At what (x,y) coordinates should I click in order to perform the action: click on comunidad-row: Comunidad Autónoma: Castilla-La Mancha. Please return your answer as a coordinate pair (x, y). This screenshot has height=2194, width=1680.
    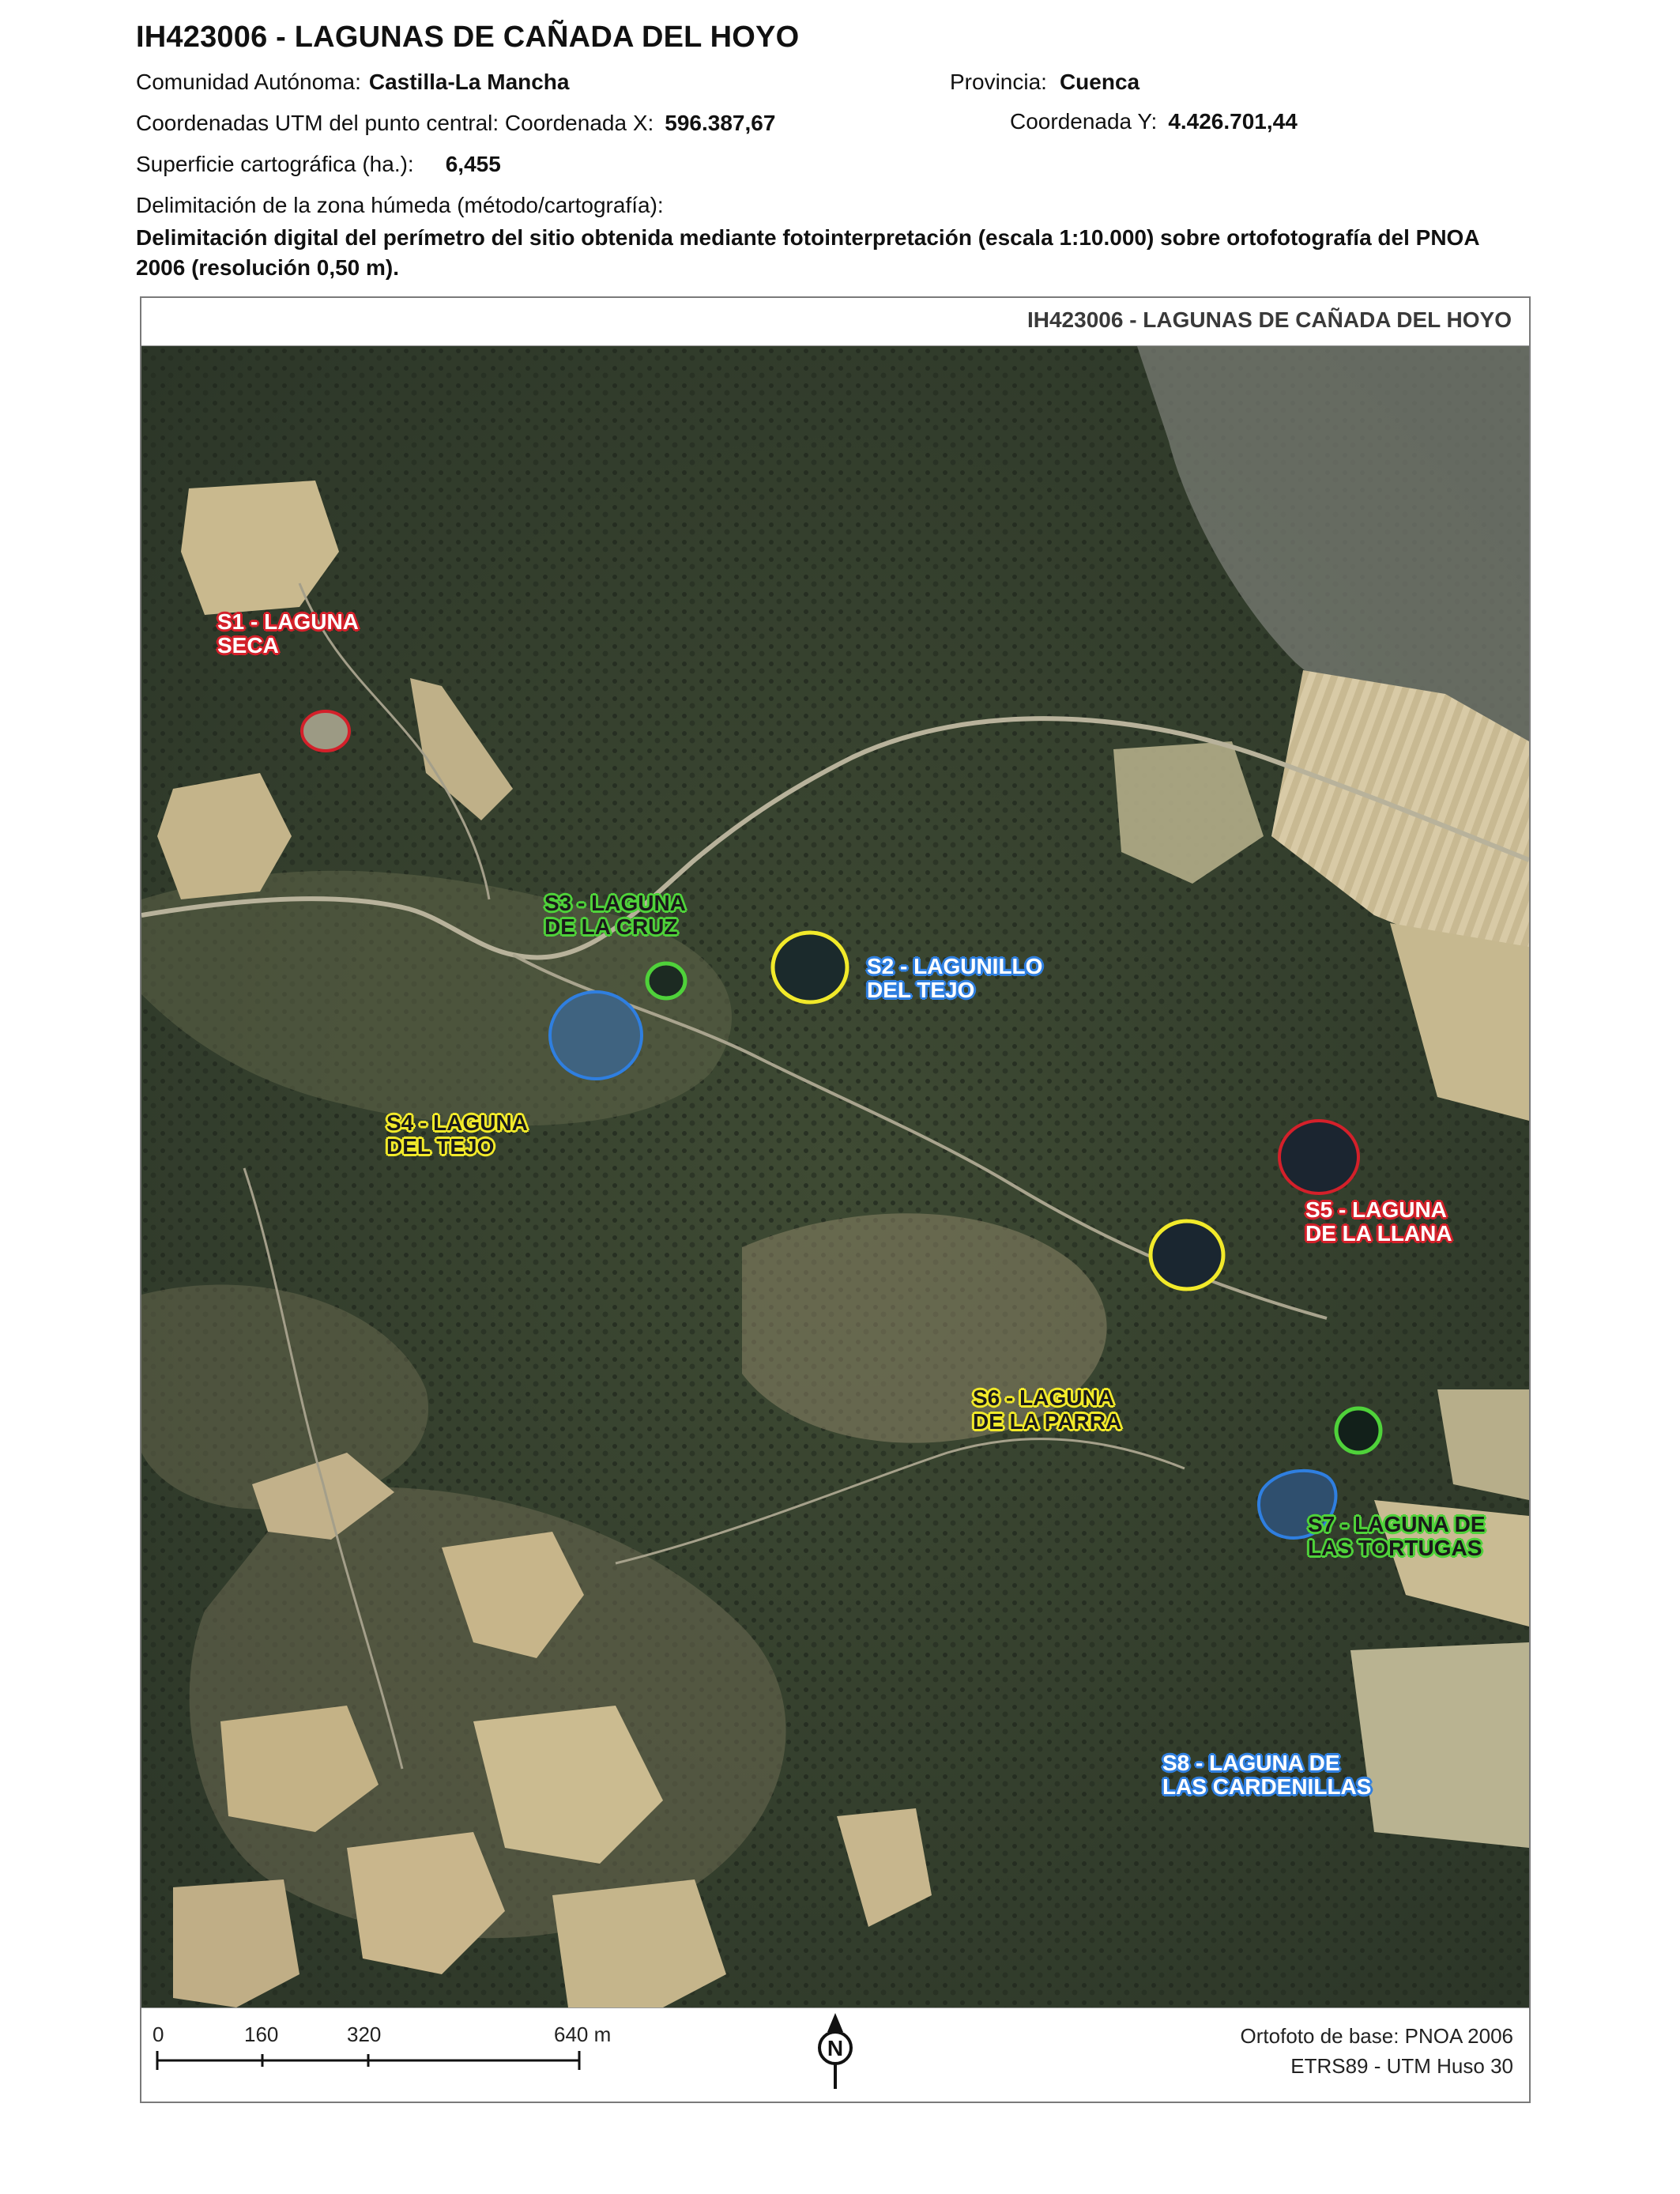
    Looking at the image, I should click on (353, 82).